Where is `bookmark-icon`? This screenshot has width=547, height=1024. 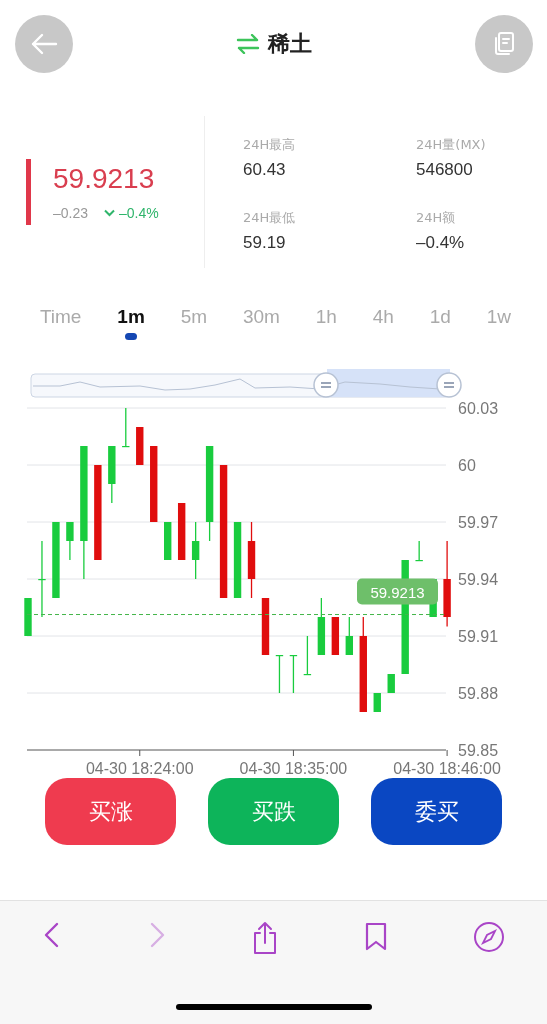 bookmark-icon is located at coordinates (376, 936).